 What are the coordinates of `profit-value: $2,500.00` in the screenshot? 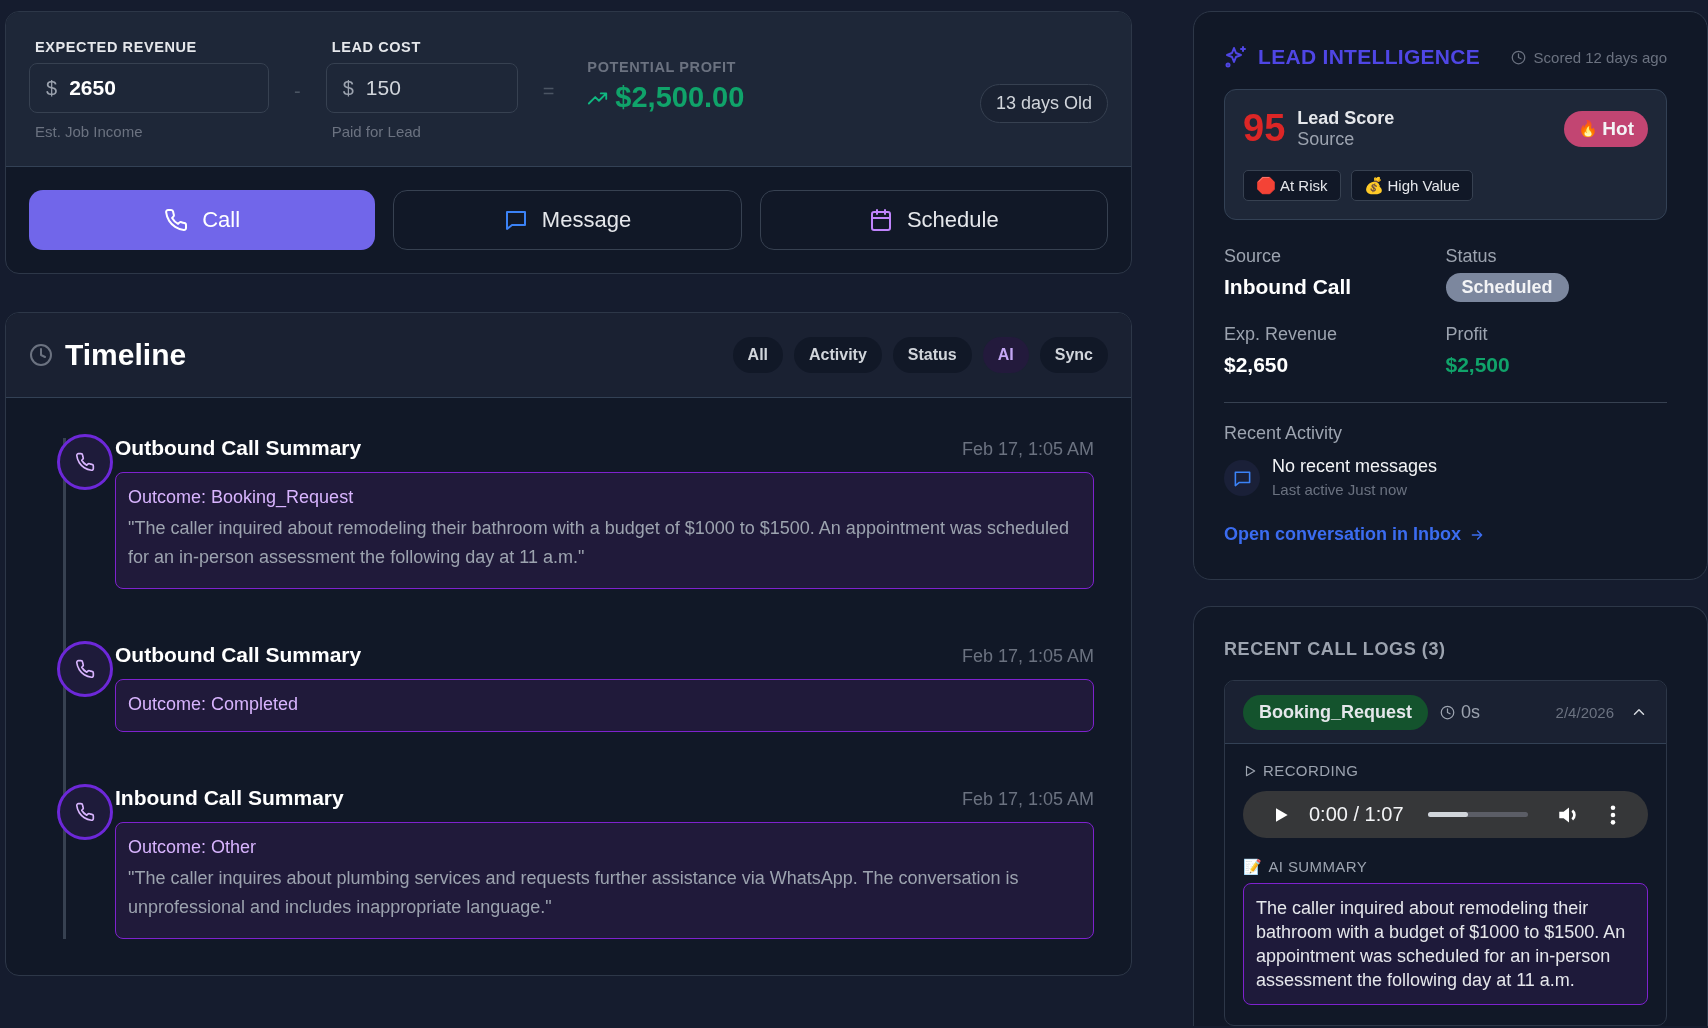 It's located at (680, 97).